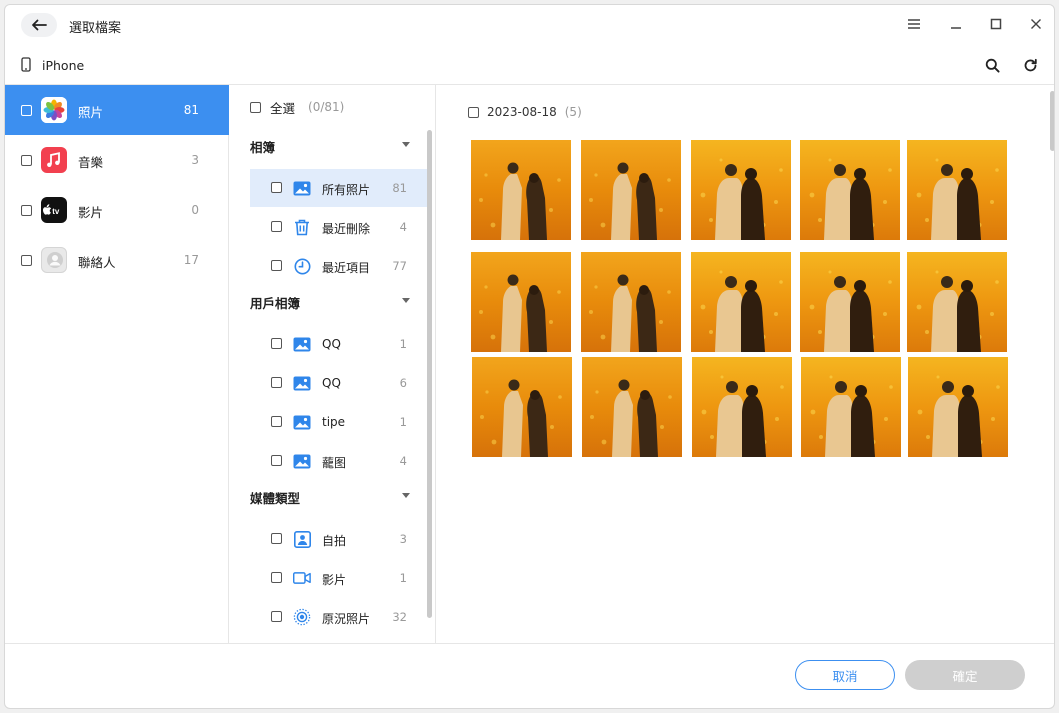 The image size is (1059, 713). What do you see at coordinates (330, 497) in the screenshot?
I see `section-header-media-types: 媒體類型` at bounding box center [330, 497].